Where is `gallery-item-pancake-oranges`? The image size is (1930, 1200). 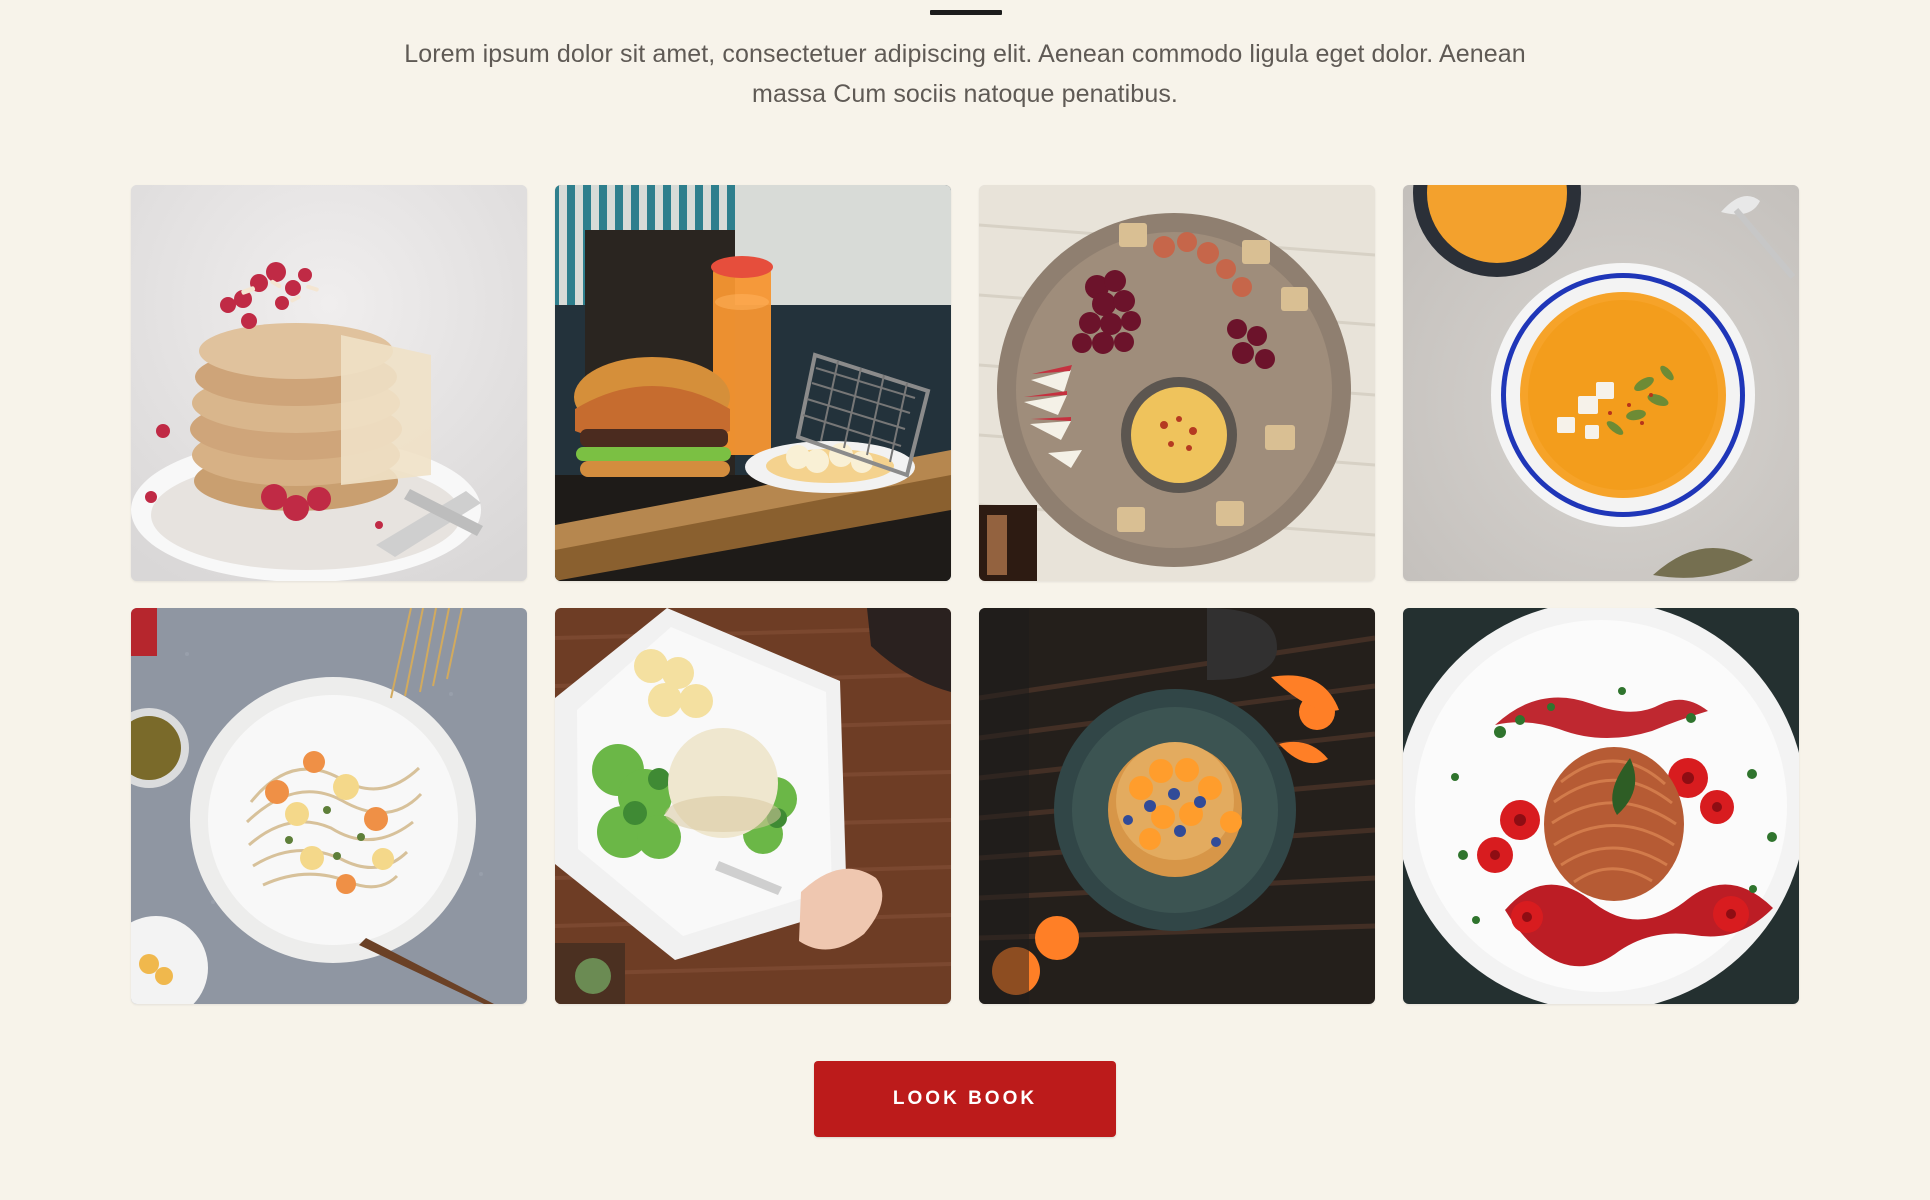
gallery-item-pancake-oranges is located at coordinates (1177, 806).